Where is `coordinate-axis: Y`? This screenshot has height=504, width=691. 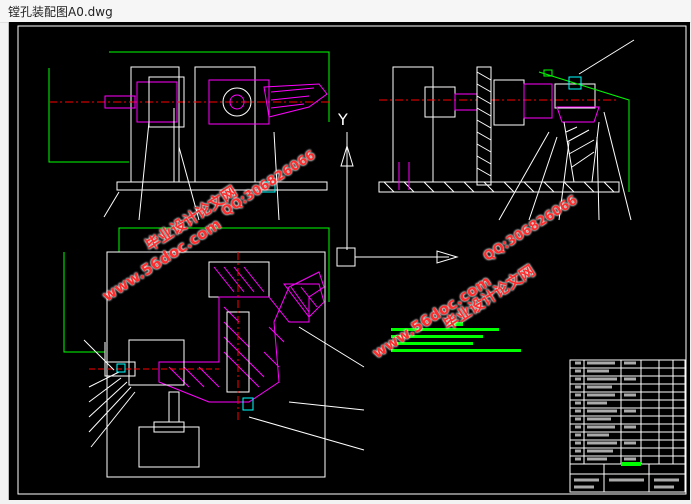 coordinate-axis: Y is located at coordinates (397, 188).